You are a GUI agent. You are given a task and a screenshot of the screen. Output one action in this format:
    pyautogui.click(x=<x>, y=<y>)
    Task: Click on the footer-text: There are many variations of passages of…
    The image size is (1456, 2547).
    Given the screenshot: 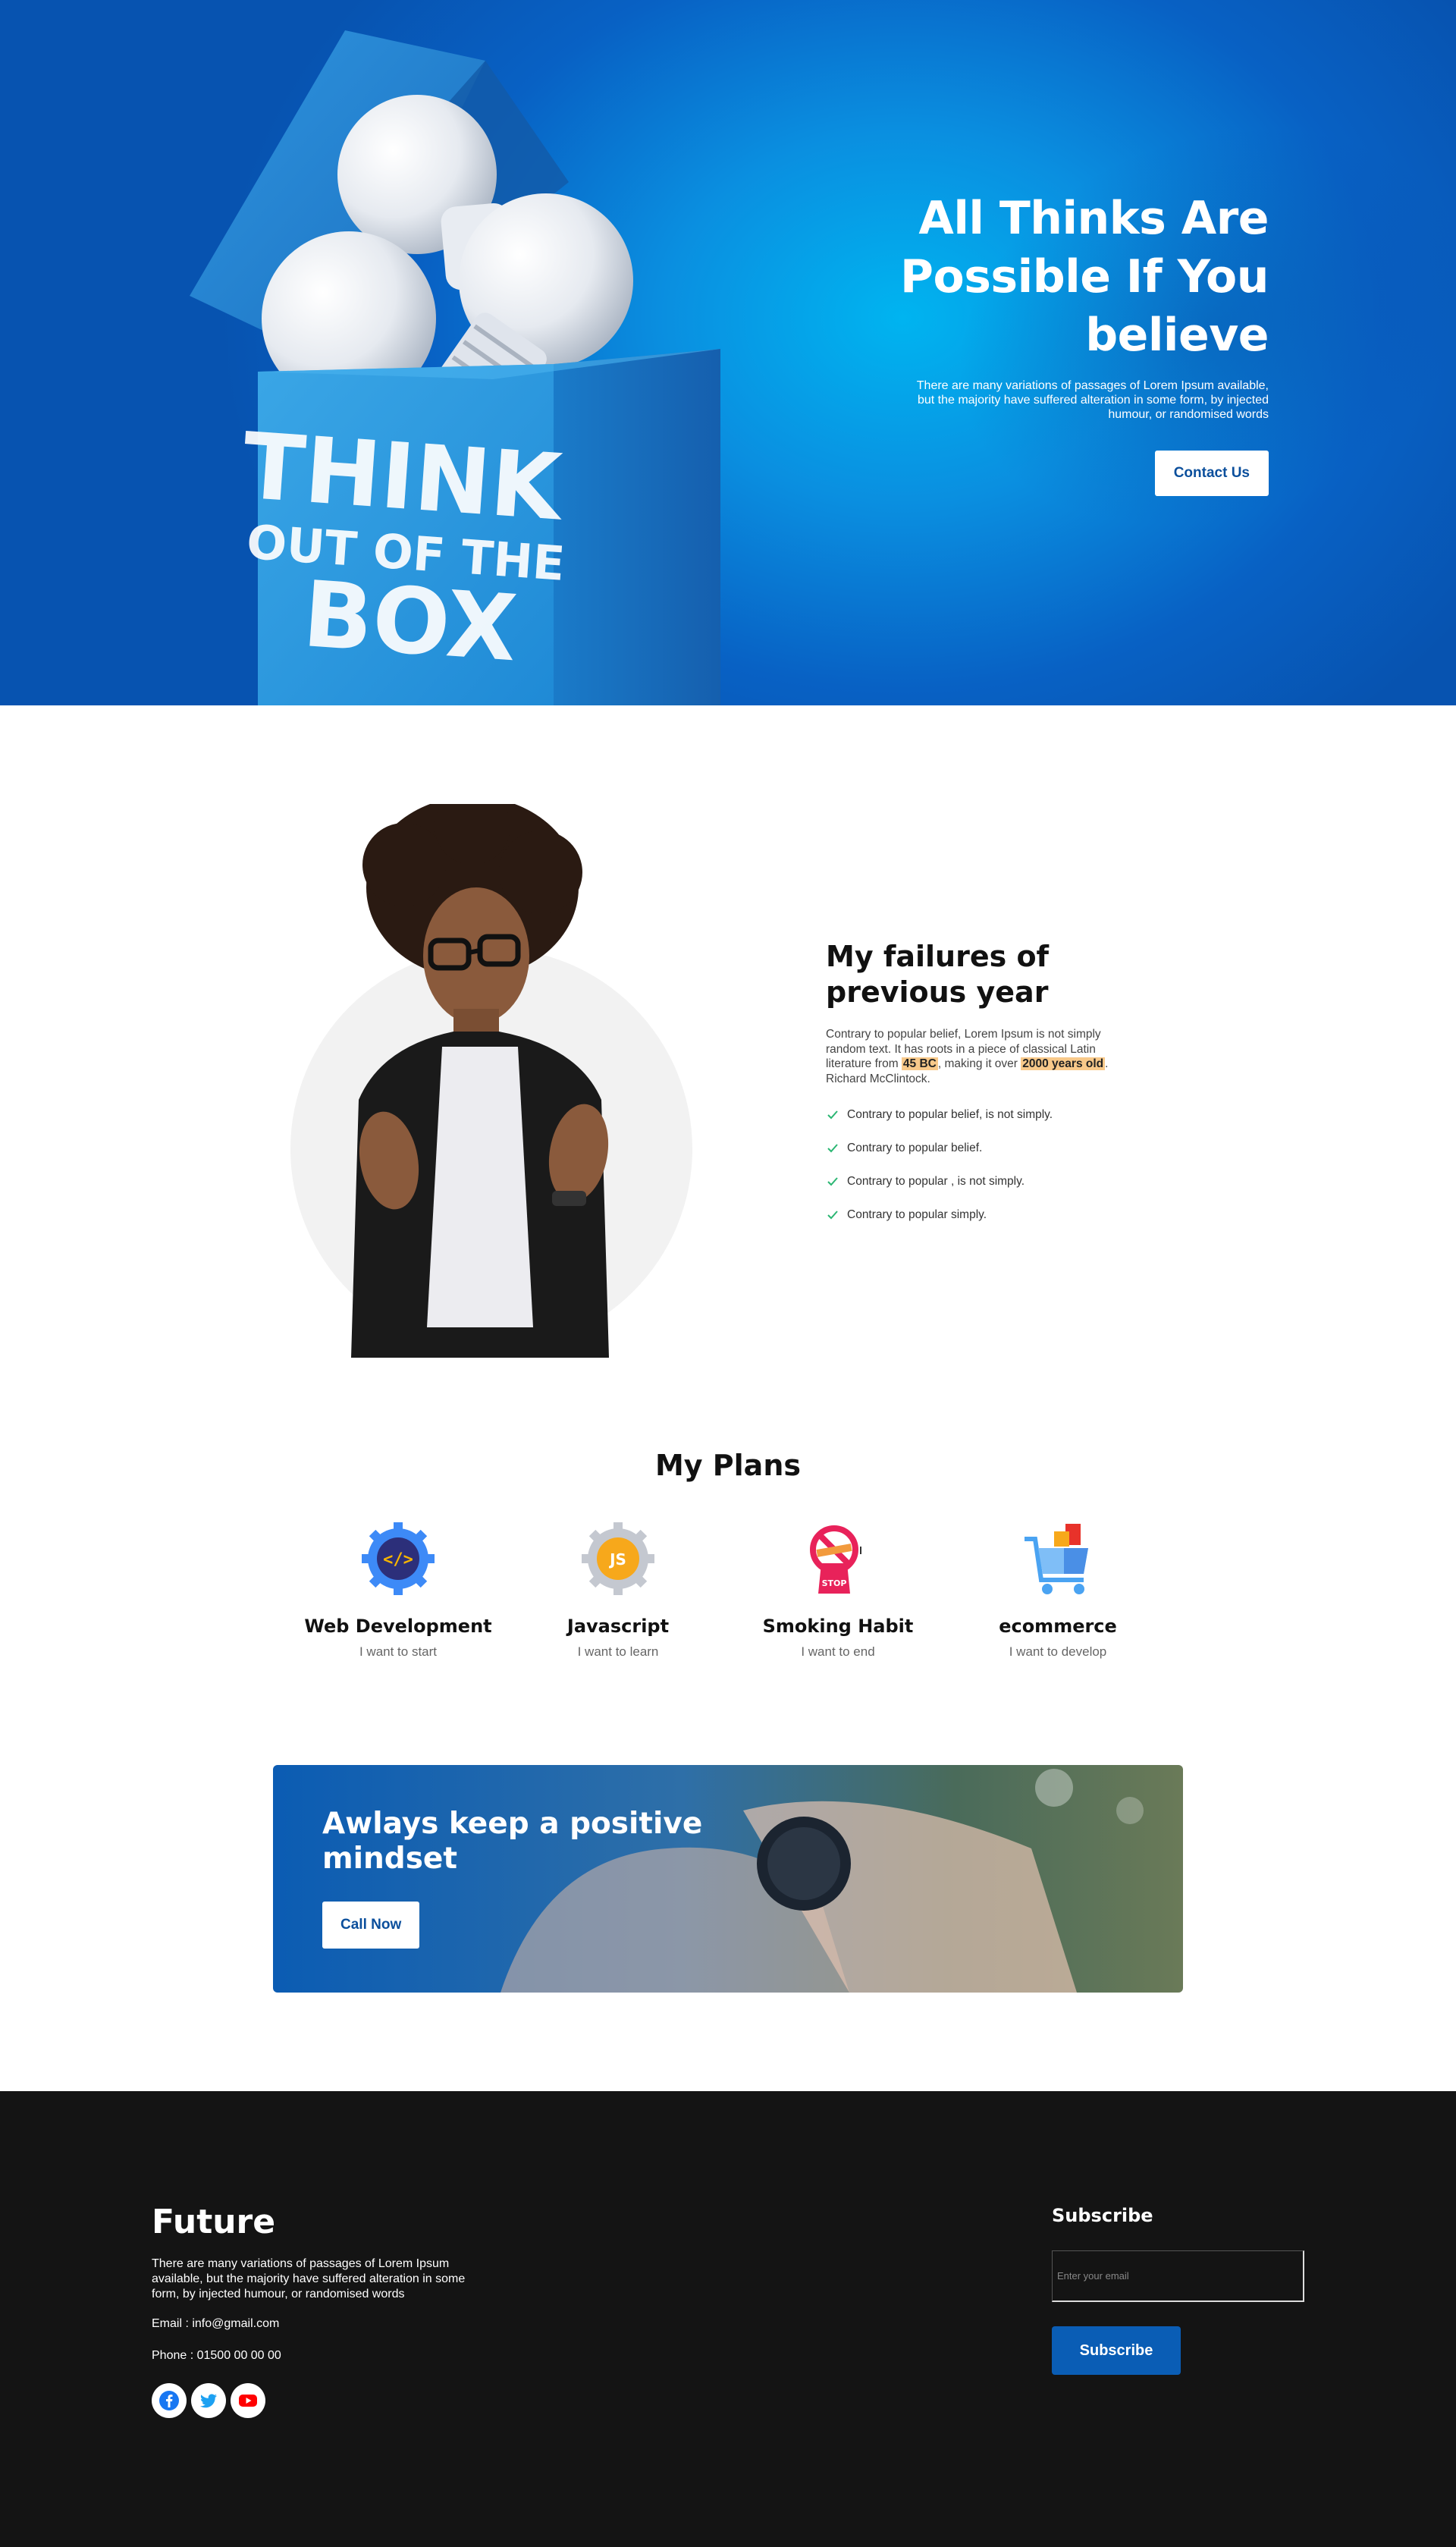 What is the action you would take?
    pyautogui.click(x=309, y=2278)
    